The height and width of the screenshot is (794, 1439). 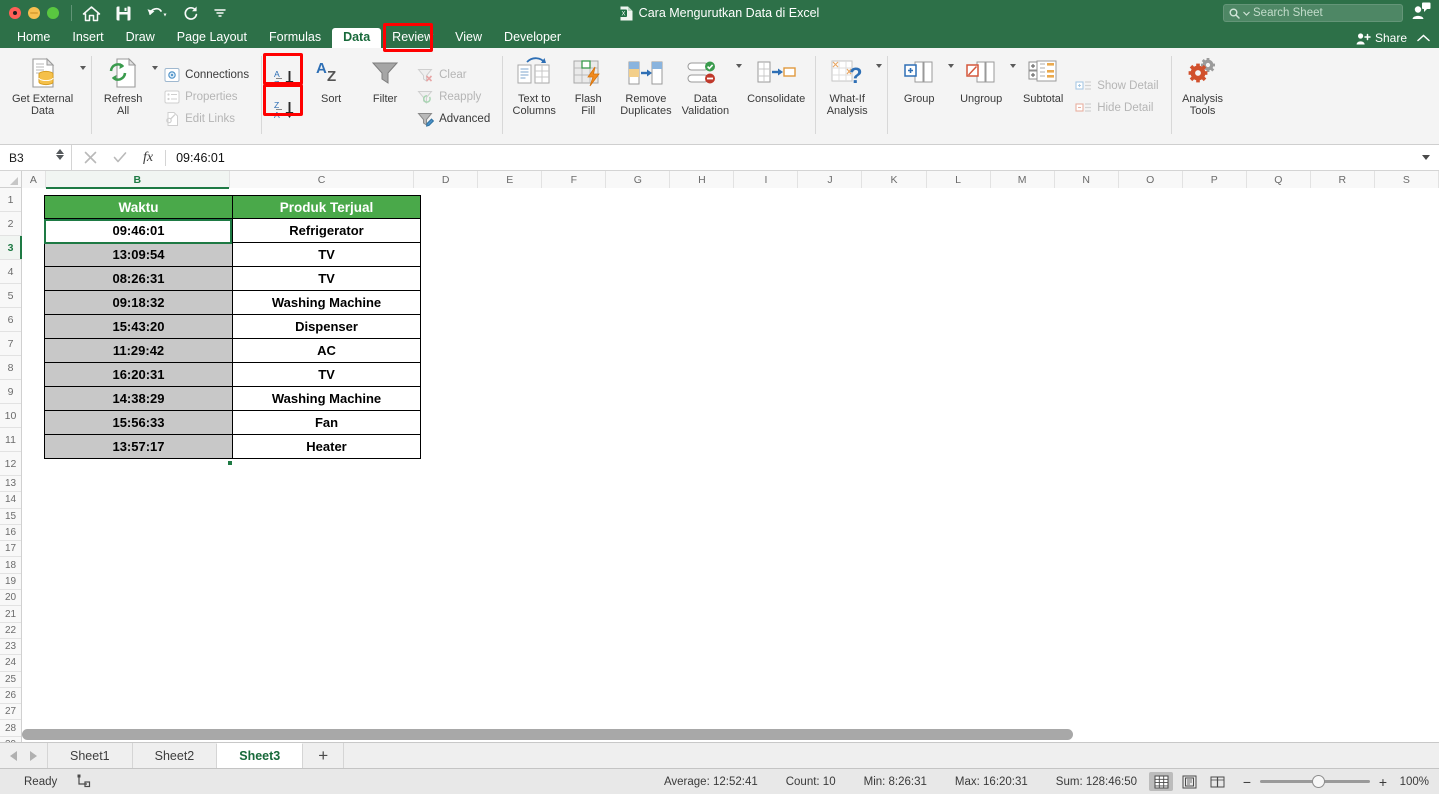 What do you see at coordinates (326, 278) in the screenshot?
I see `cell-produk-5: TV` at bounding box center [326, 278].